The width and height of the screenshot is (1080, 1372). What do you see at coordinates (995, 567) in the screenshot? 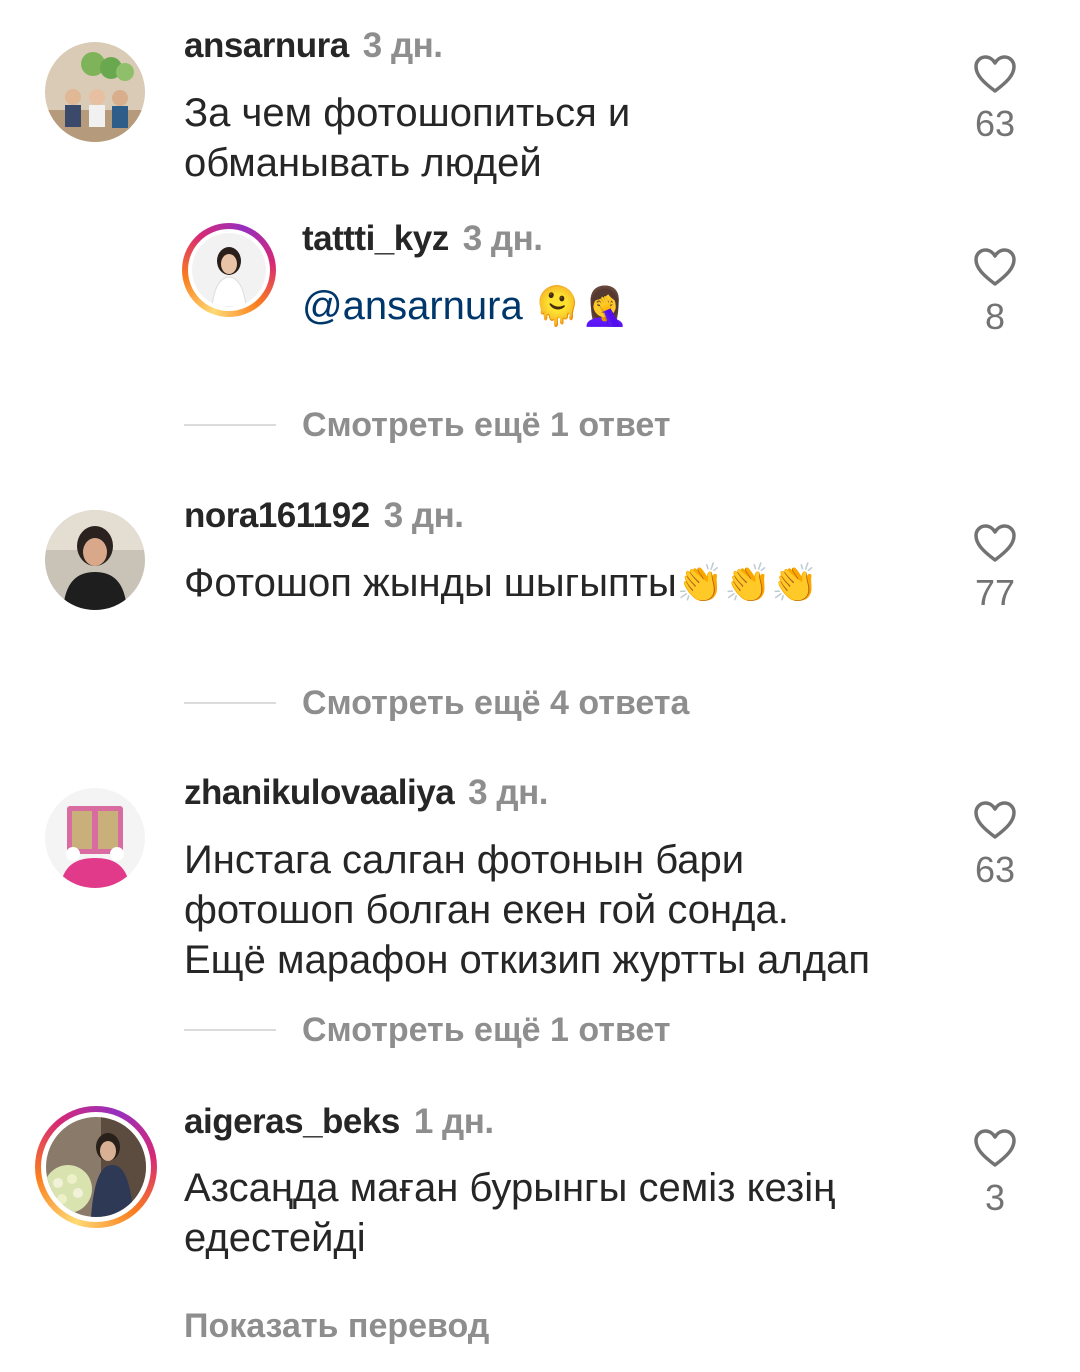
I see `like-button: 77` at bounding box center [995, 567].